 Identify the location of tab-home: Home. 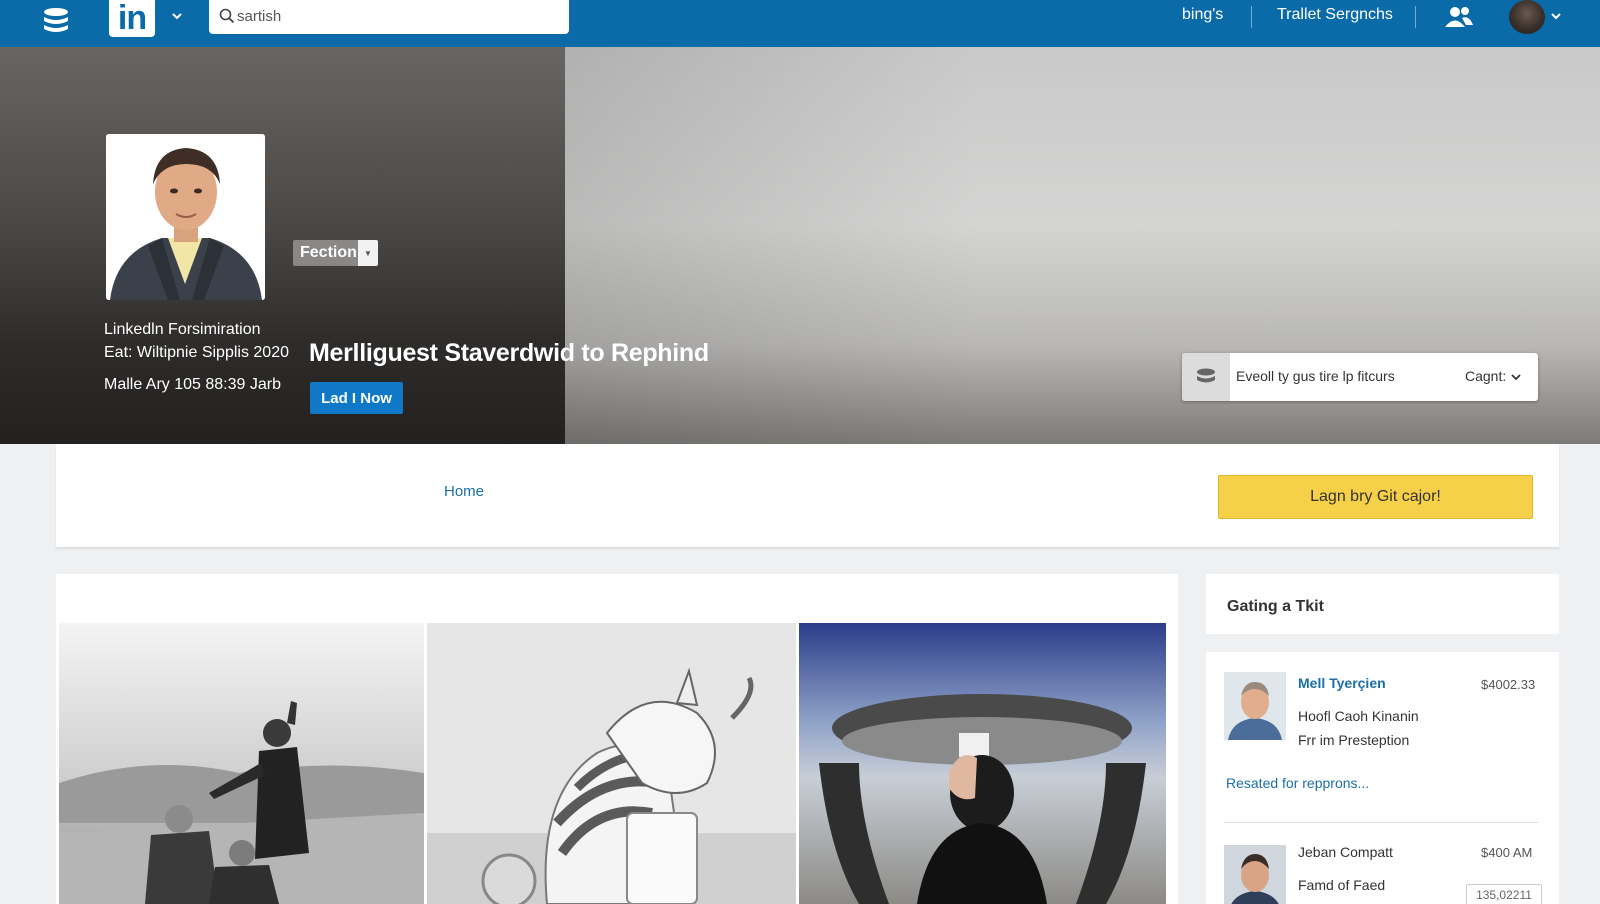
(464, 491).